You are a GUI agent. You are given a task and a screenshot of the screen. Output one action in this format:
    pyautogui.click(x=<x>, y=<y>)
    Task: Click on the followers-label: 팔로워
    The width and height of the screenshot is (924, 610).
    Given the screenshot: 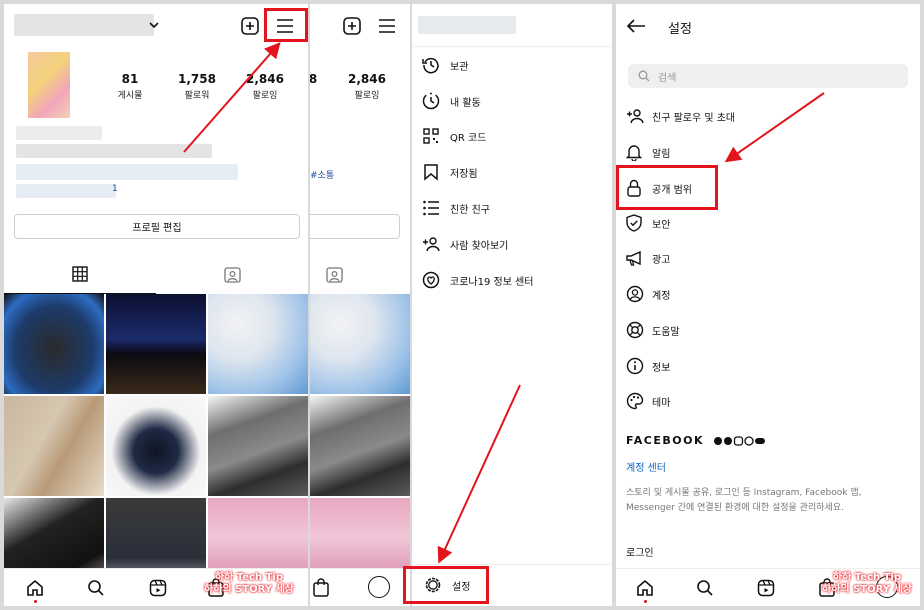 What is the action you would take?
    pyautogui.click(x=197, y=96)
    